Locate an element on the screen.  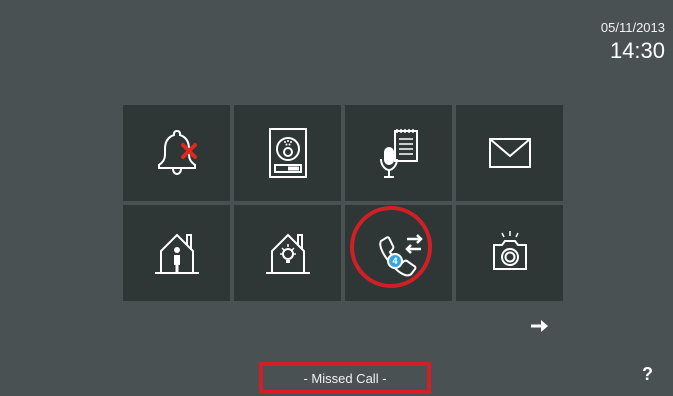
home-automation-presence-tile is located at coordinates (176, 253).